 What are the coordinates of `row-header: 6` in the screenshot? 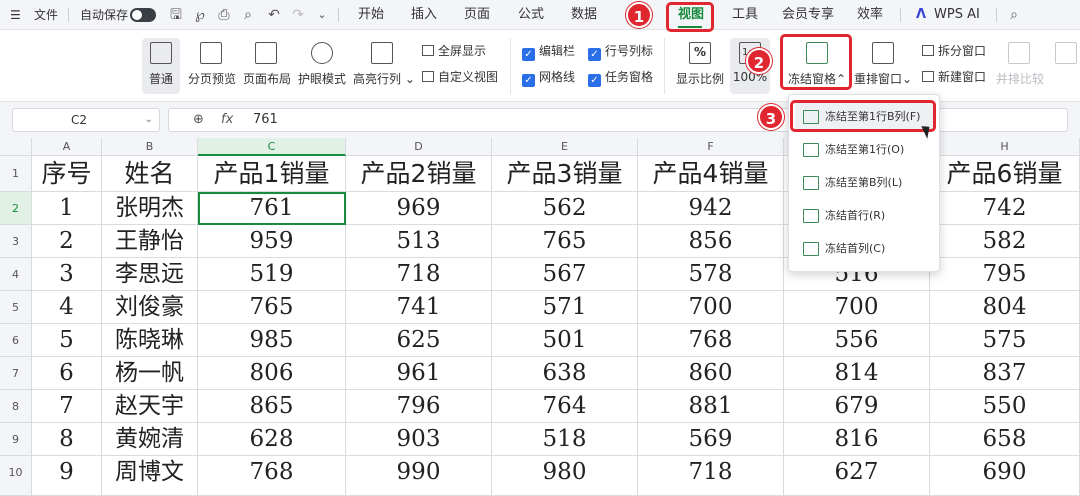 It's located at (16, 340).